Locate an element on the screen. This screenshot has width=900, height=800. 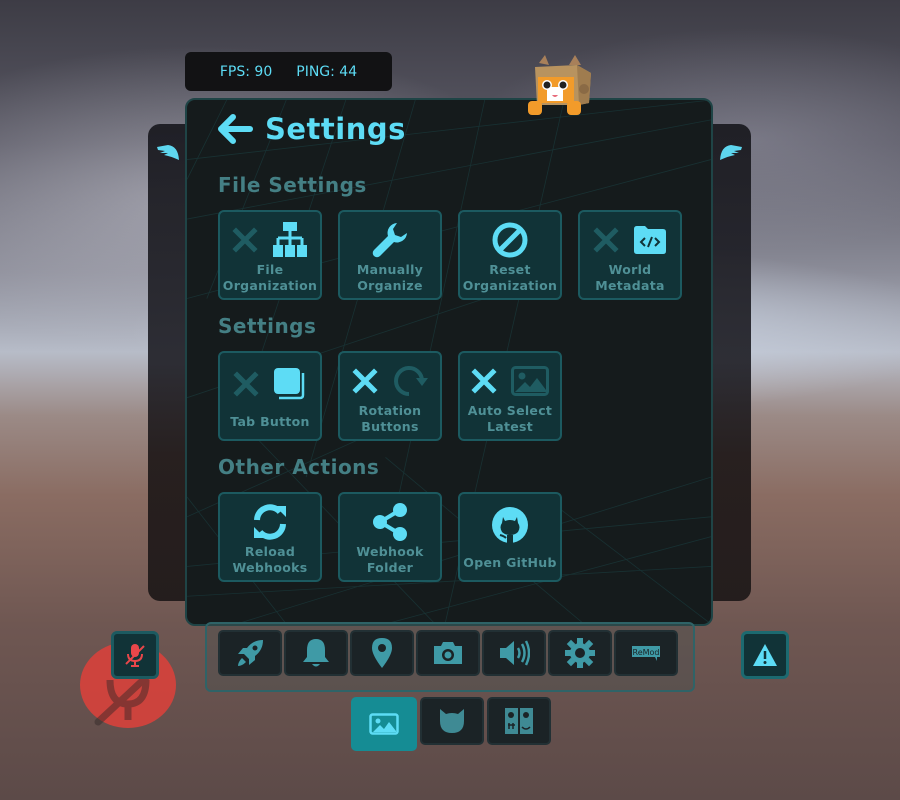
warning-triangle-icon is located at coordinates (765, 655).